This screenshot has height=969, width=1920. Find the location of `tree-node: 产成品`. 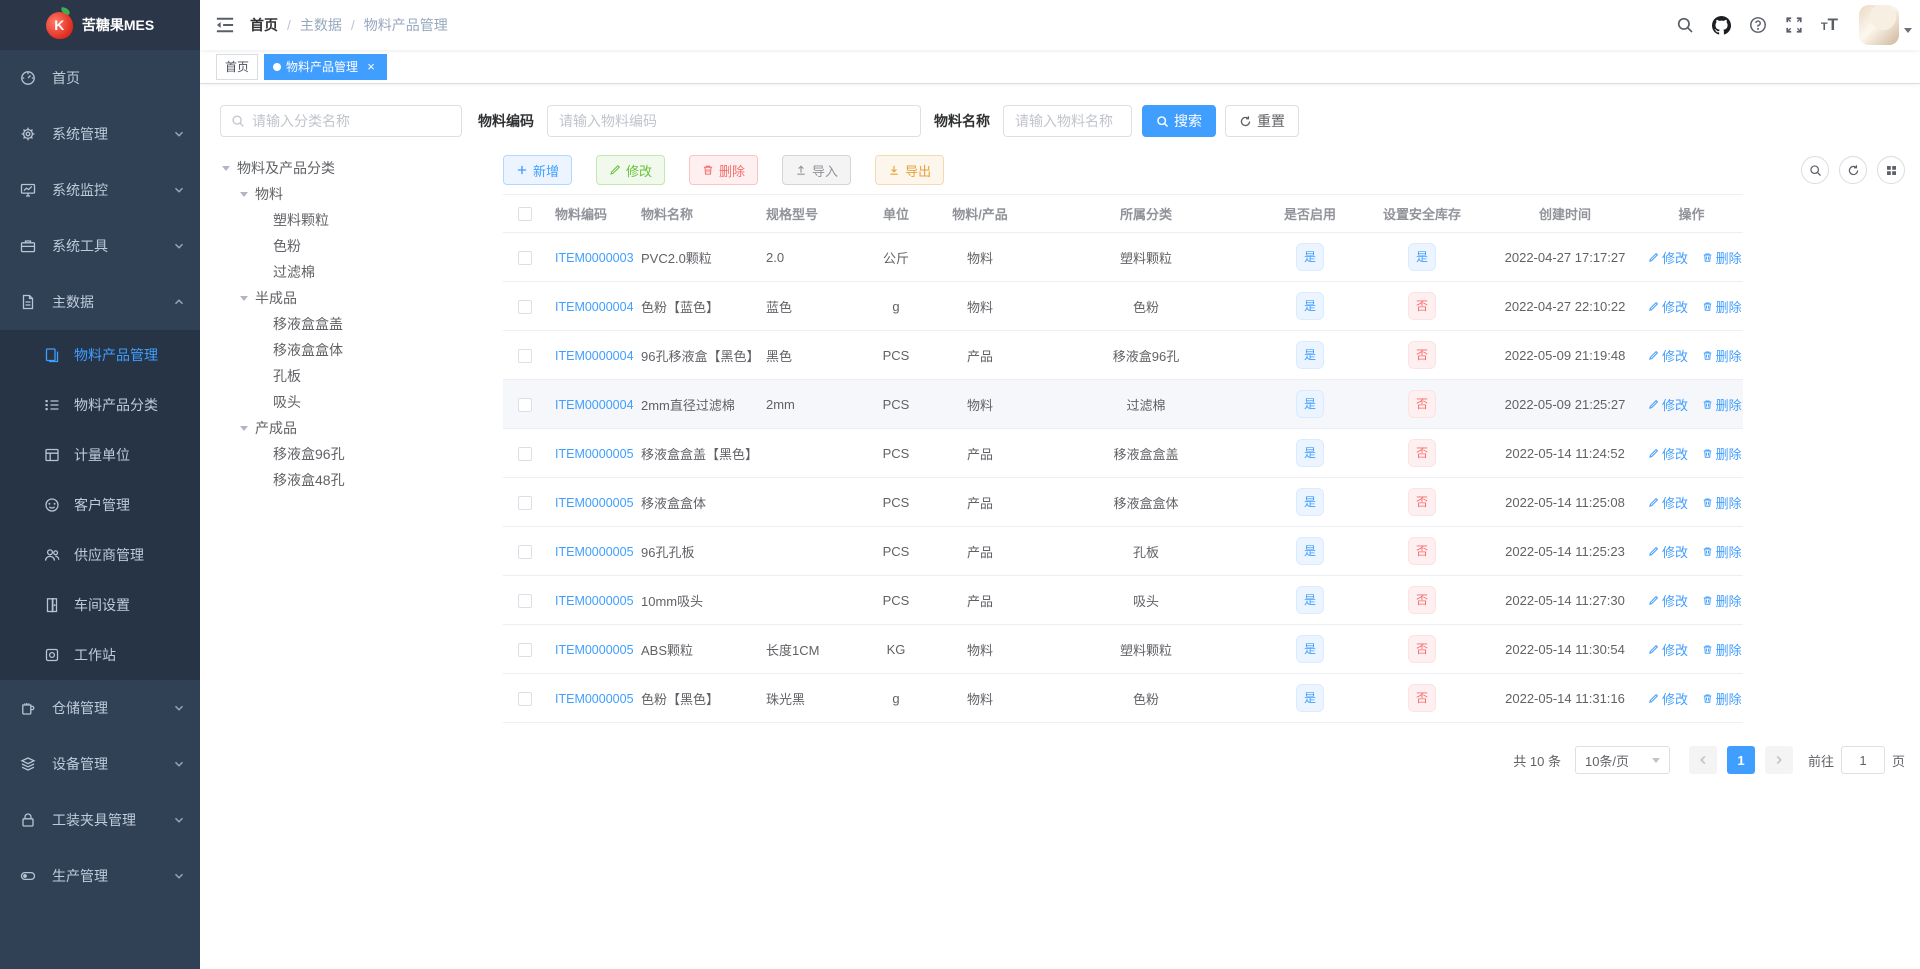

tree-node: 产成品 is located at coordinates (341, 428).